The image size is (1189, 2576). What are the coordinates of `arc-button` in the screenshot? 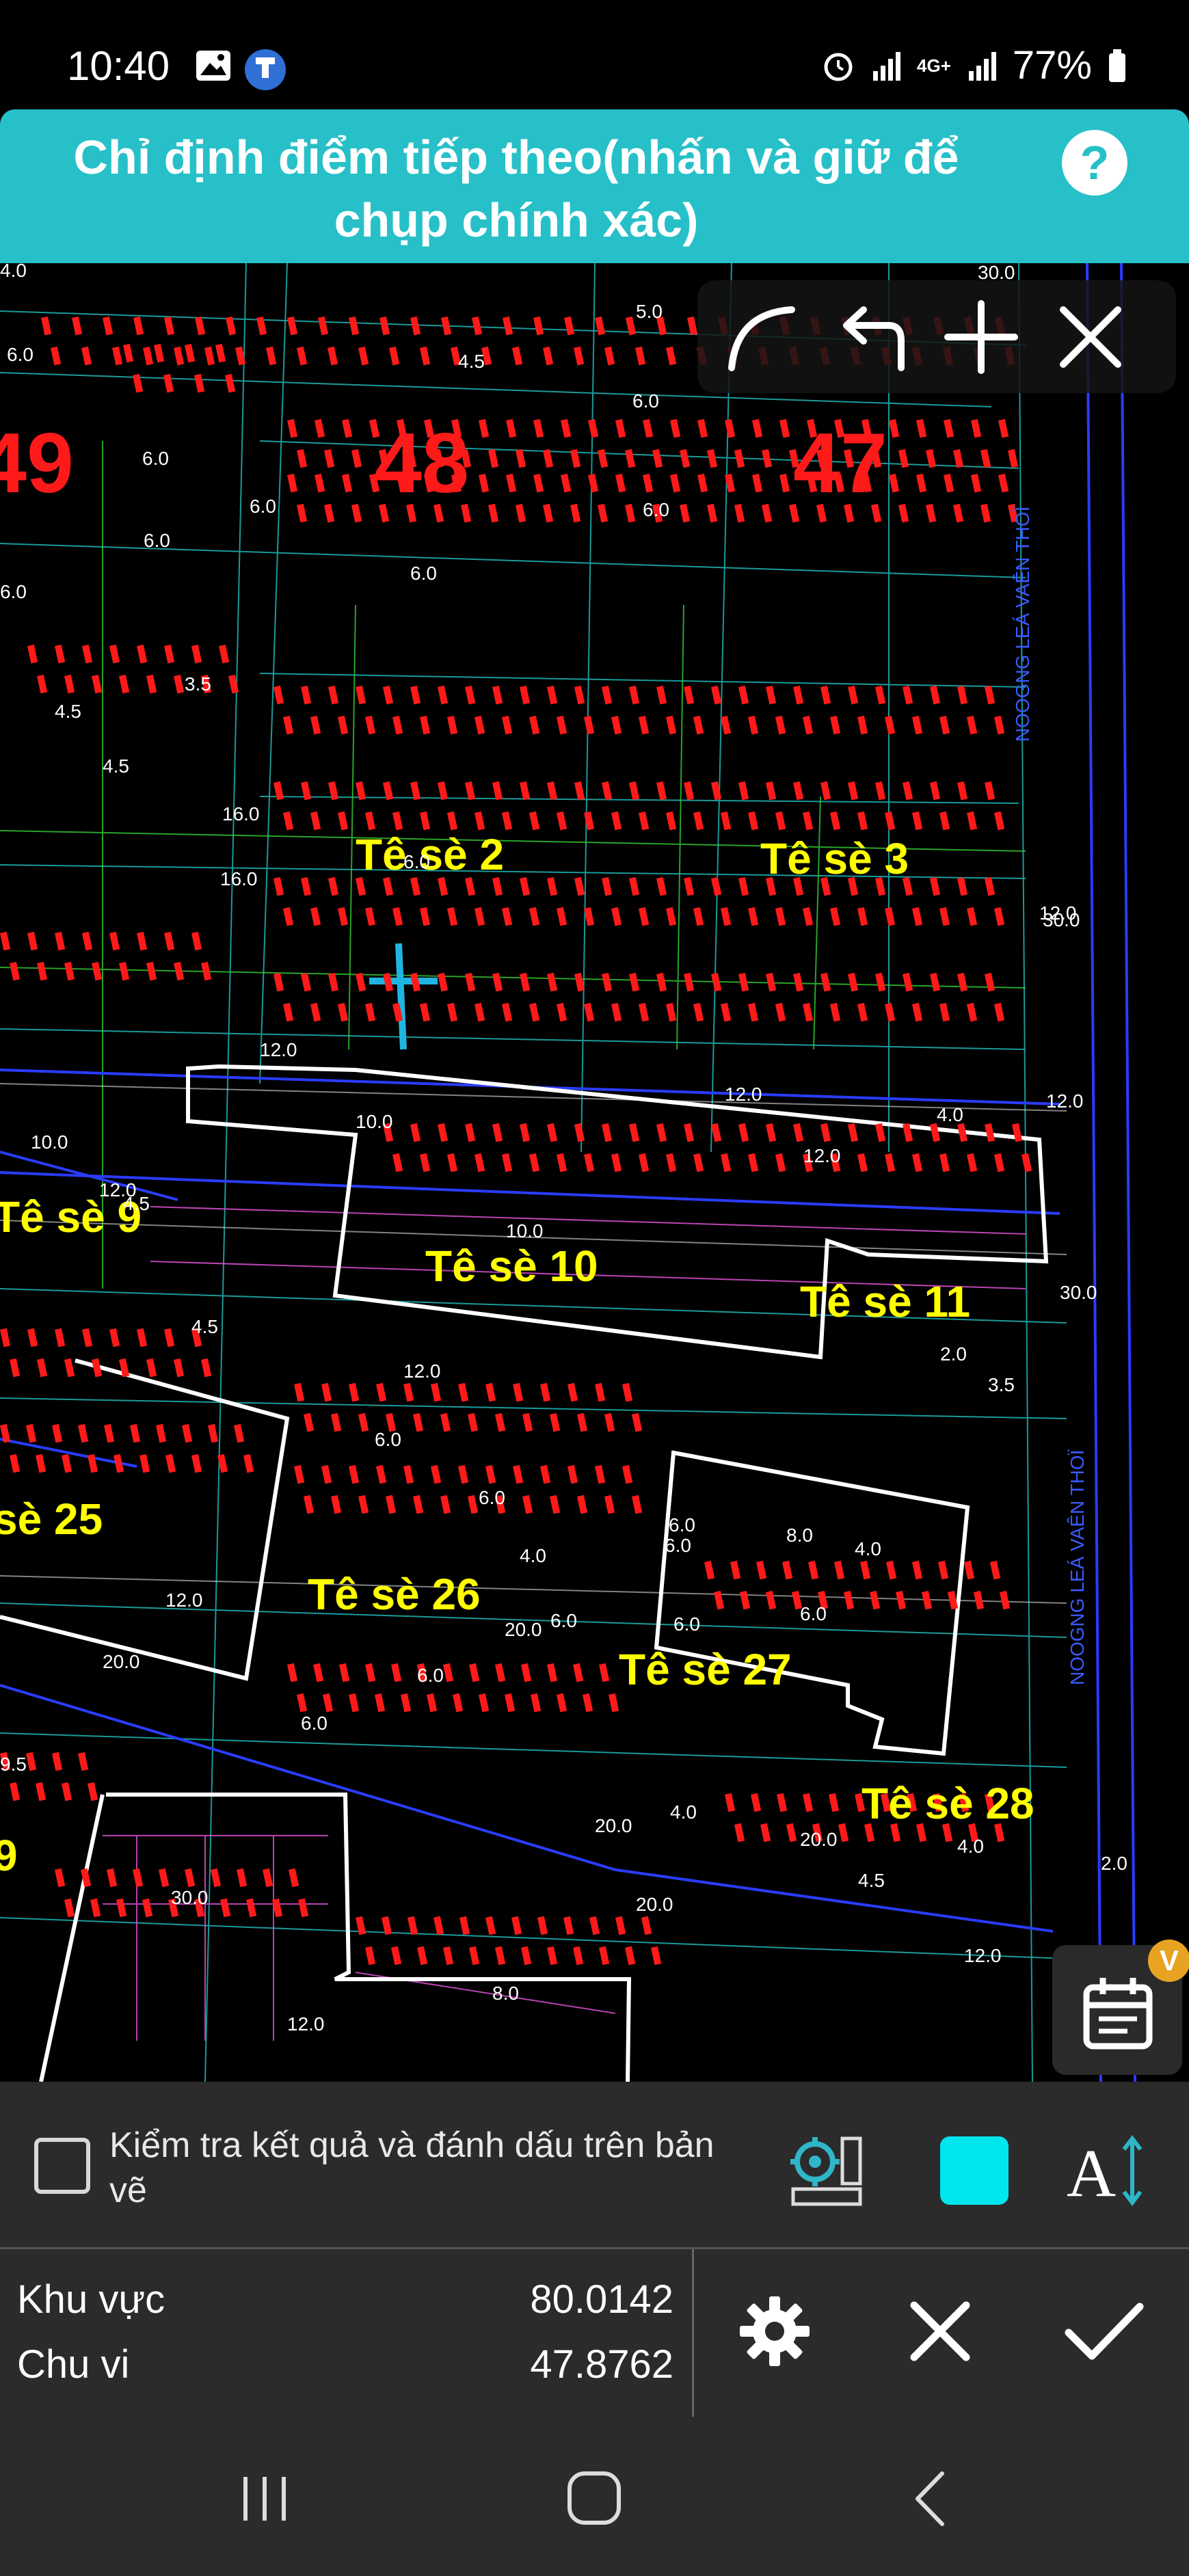 It's located at (764, 337).